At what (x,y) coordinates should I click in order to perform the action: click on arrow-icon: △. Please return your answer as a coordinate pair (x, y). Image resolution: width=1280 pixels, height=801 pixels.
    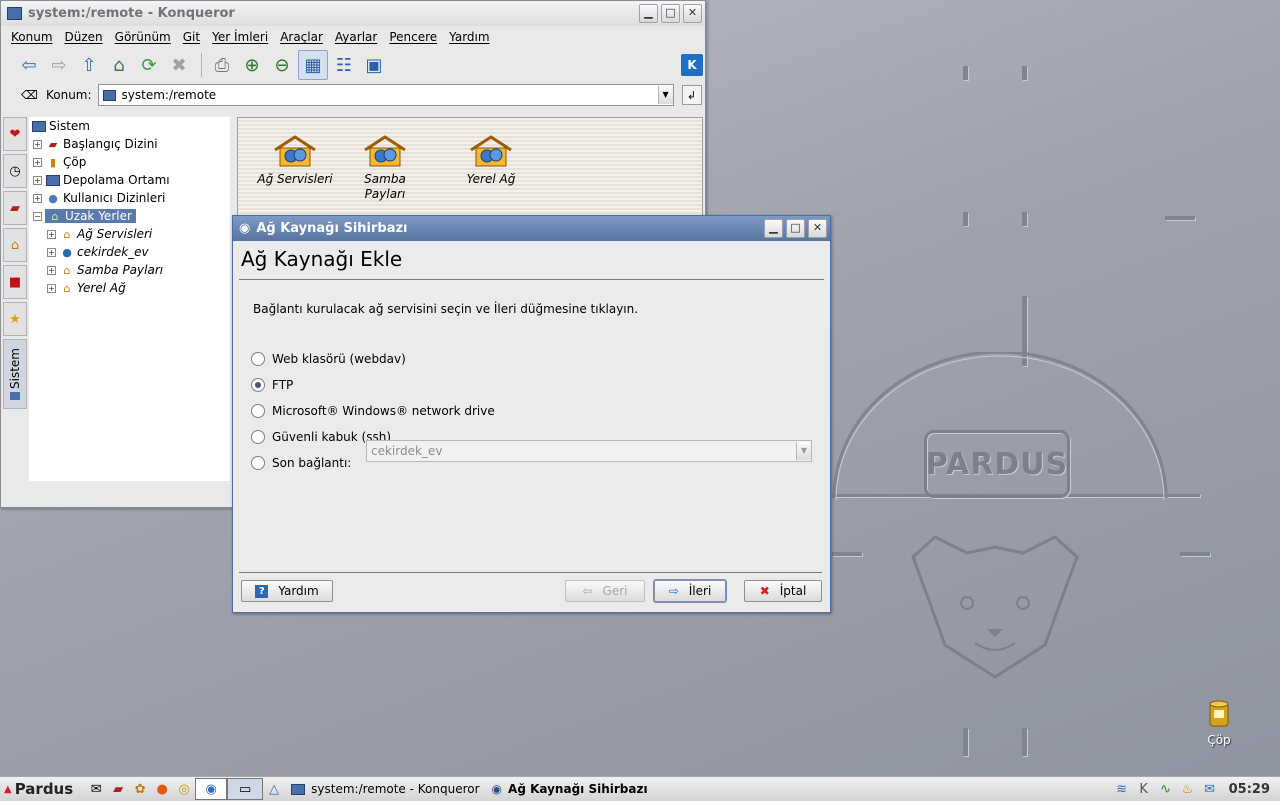
    Looking at the image, I should click on (274, 789).